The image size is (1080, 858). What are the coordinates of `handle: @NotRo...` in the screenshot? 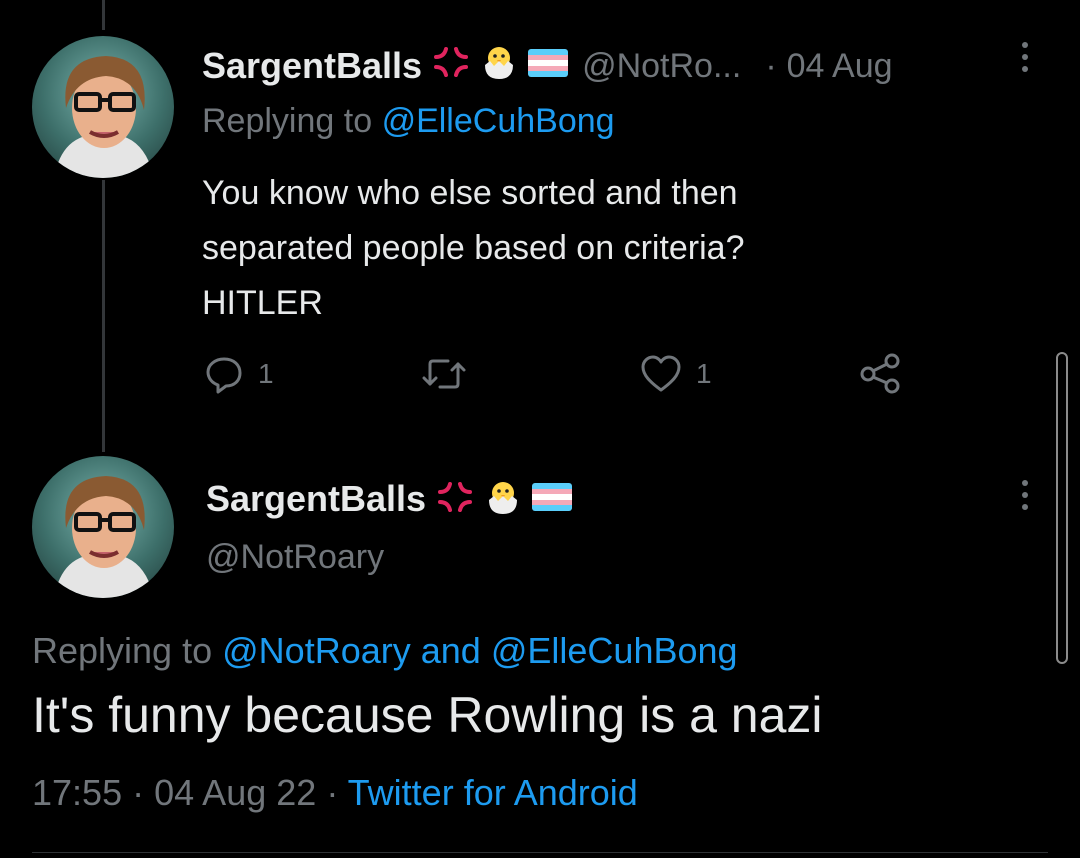 It's located at (661, 66).